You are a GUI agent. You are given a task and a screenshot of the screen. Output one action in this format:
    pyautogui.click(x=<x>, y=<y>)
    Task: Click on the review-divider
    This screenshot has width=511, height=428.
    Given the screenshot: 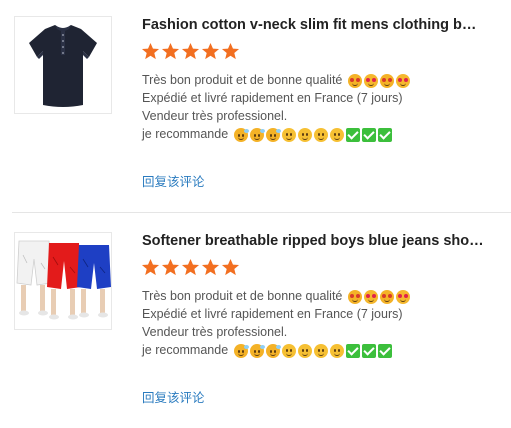 What is the action you would take?
    pyautogui.click(x=261, y=212)
    